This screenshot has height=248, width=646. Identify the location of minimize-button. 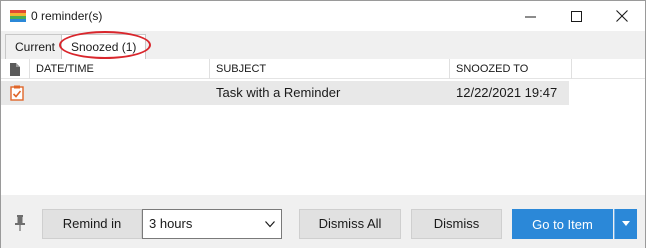
(530, 16).